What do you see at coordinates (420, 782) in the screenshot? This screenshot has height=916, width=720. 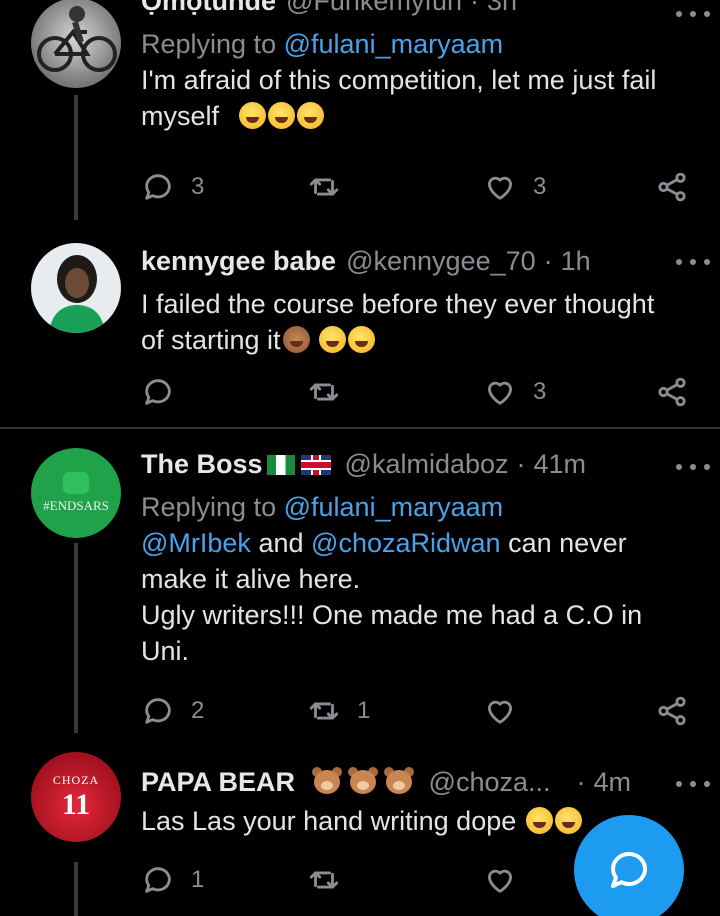 I see `tweet-header: PAPA BEAR @choza... · 4m` at bounding box center [420, 782].